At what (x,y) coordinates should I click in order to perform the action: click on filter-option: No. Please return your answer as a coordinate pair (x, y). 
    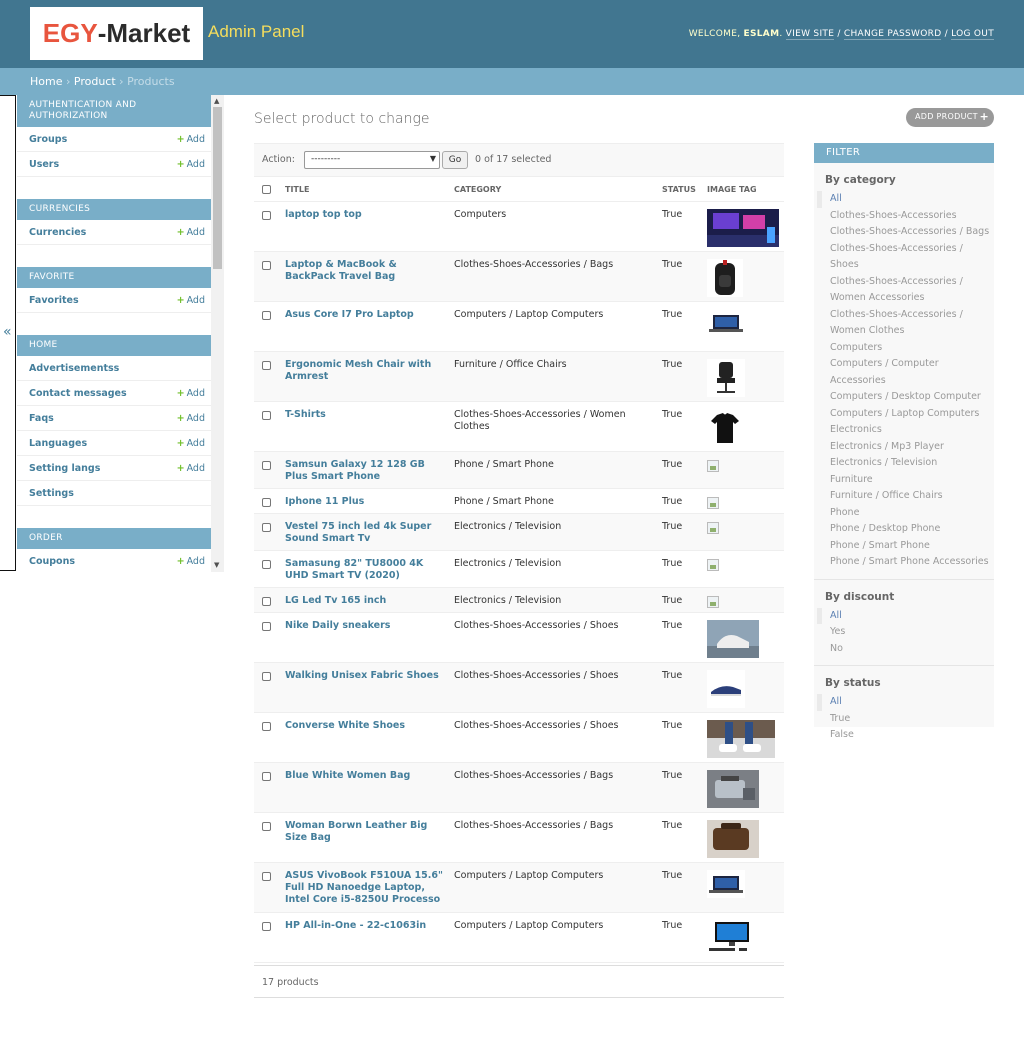
    Looking at the image, I should click on (905, 649).